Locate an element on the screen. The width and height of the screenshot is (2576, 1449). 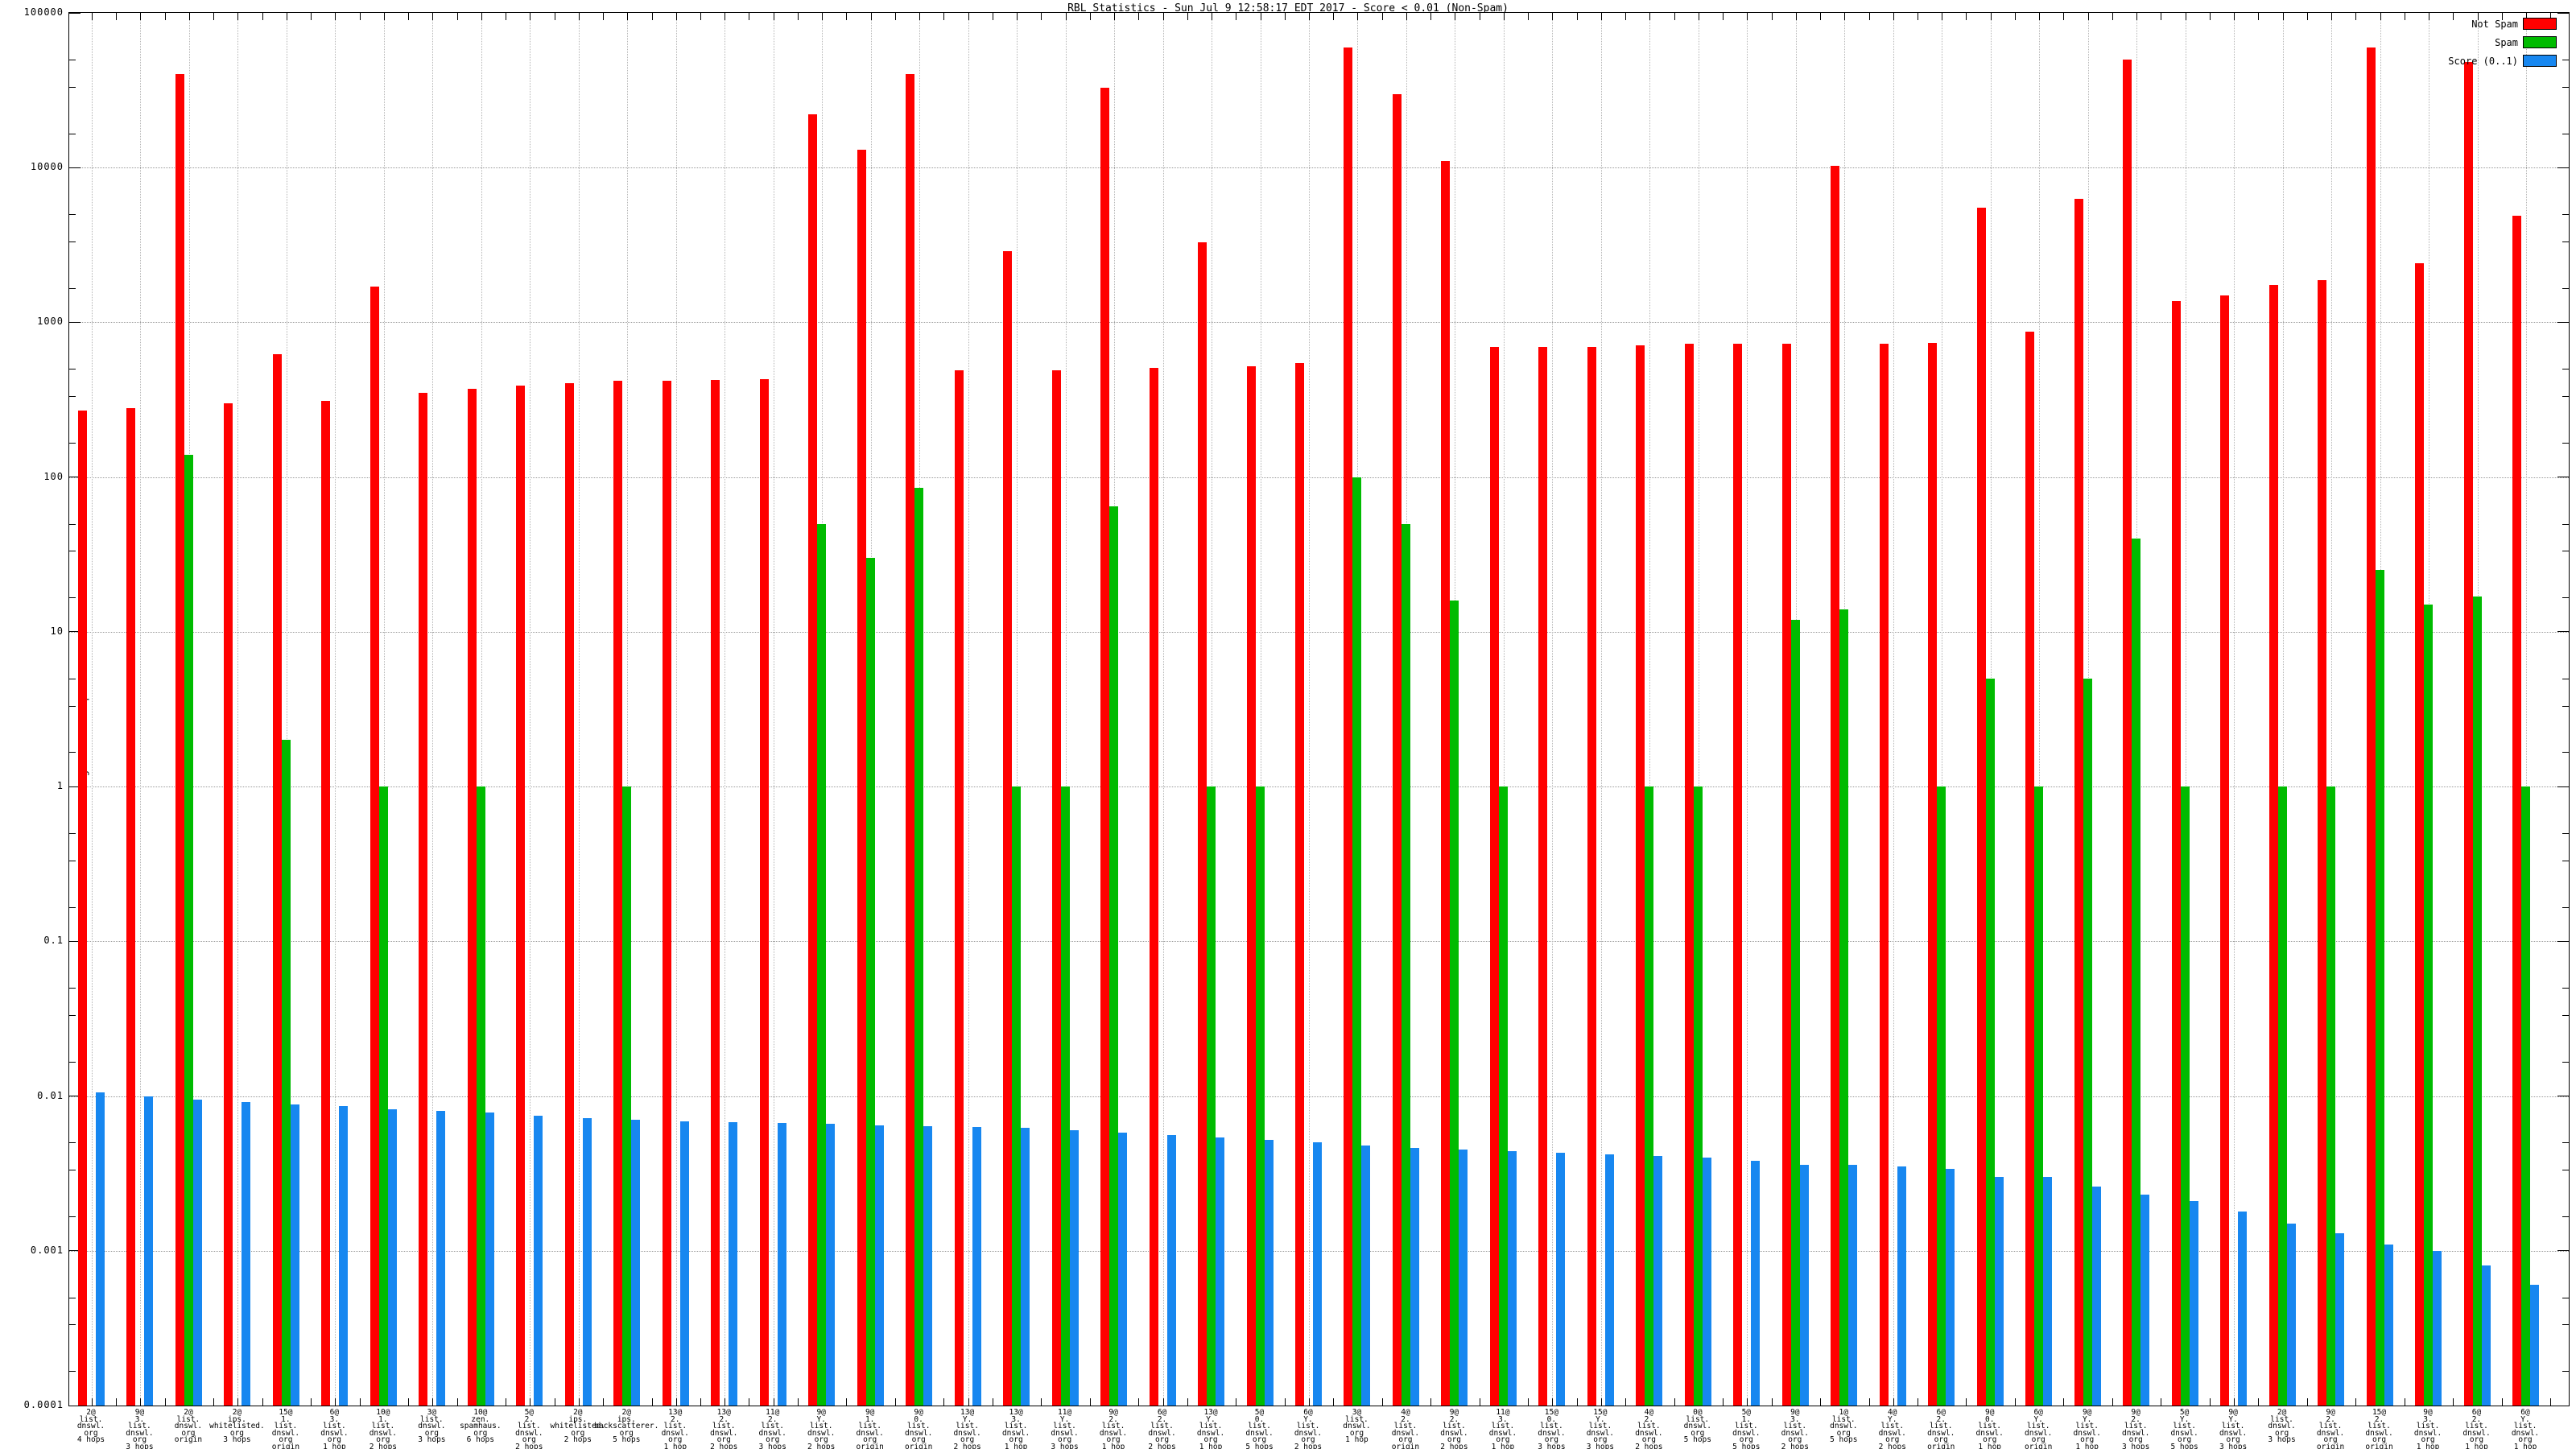
legend-row: Spam is located at coordinates (2439, 42).